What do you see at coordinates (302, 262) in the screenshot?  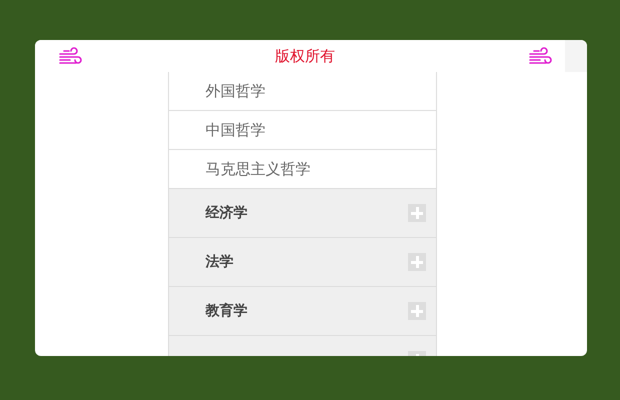 I see `category-item: 法学` at bounding box center [302, 262].